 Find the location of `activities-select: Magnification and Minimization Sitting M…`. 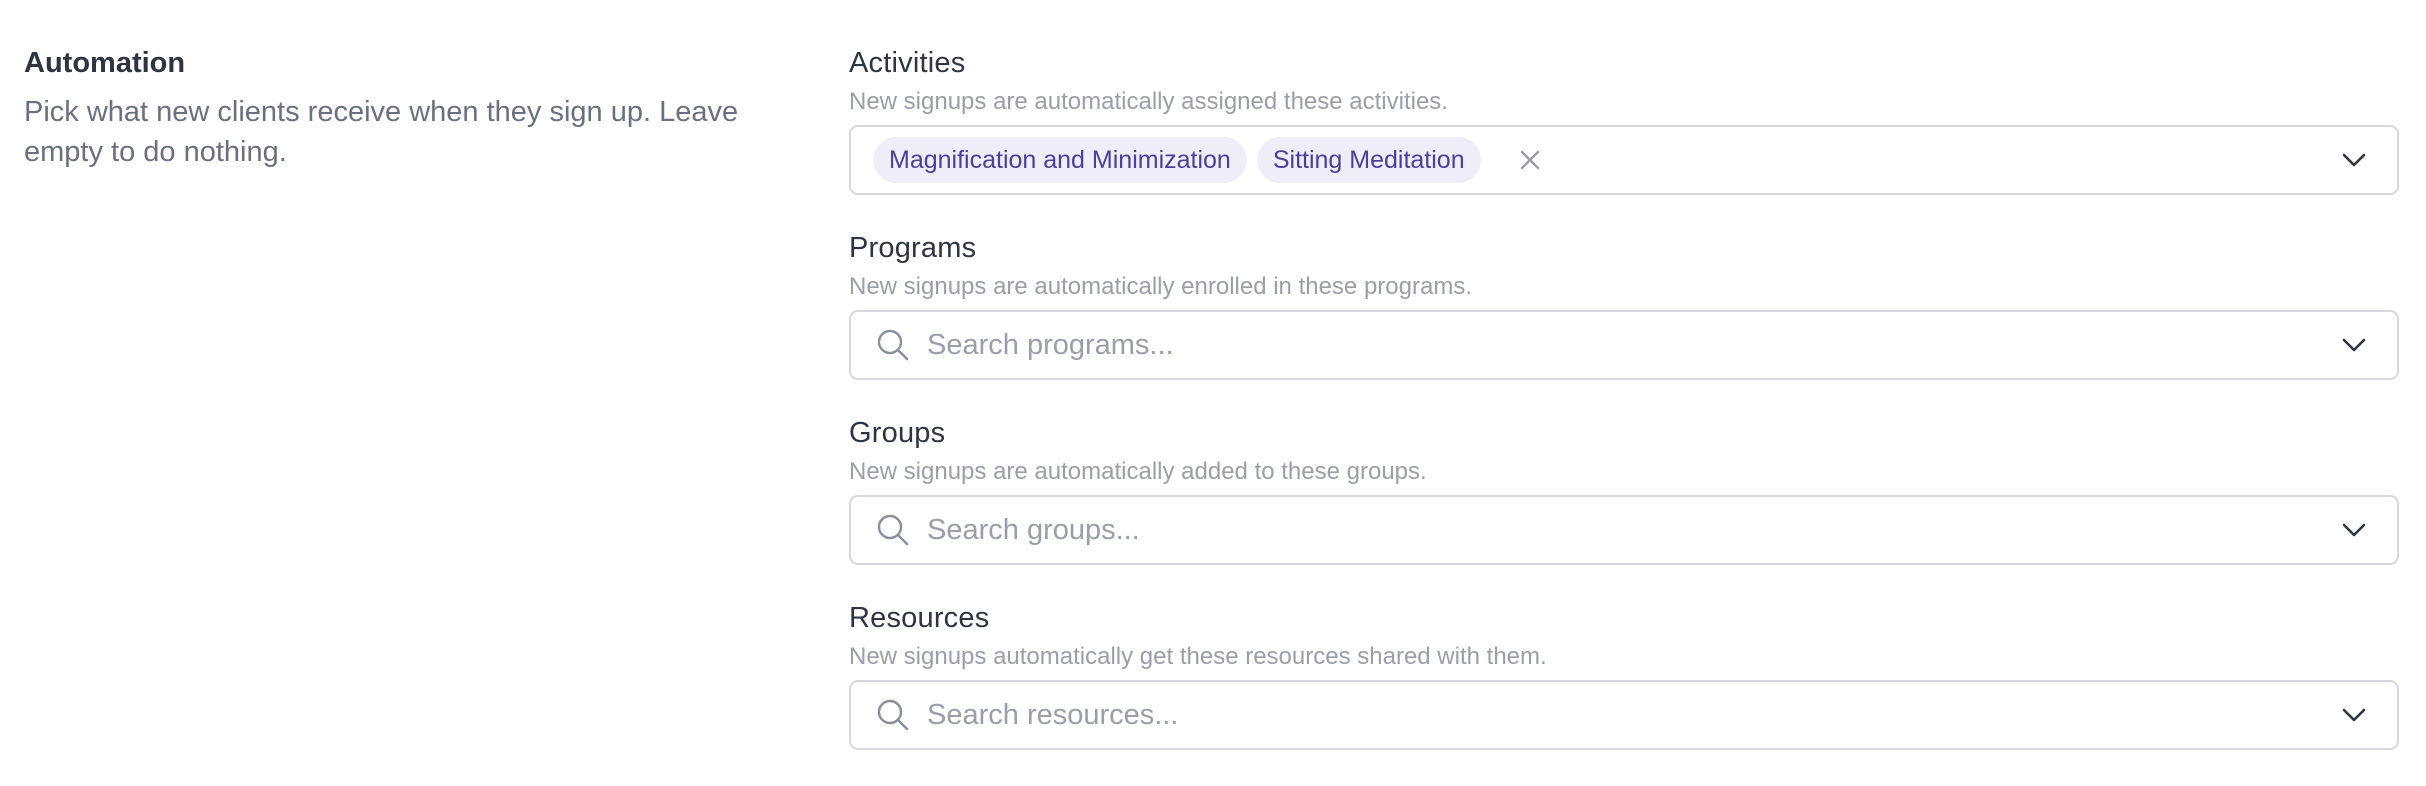

activities-select: Magnification and Minimization Sitting M… is located at coordinates (1624, 160).